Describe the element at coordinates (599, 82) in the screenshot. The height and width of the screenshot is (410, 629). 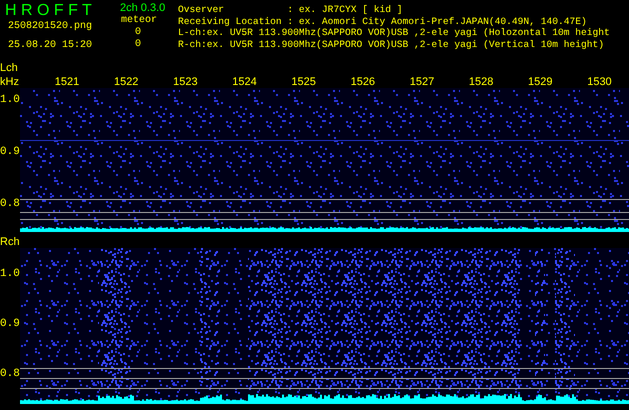
I see `frequency-label: 1530` at that location.